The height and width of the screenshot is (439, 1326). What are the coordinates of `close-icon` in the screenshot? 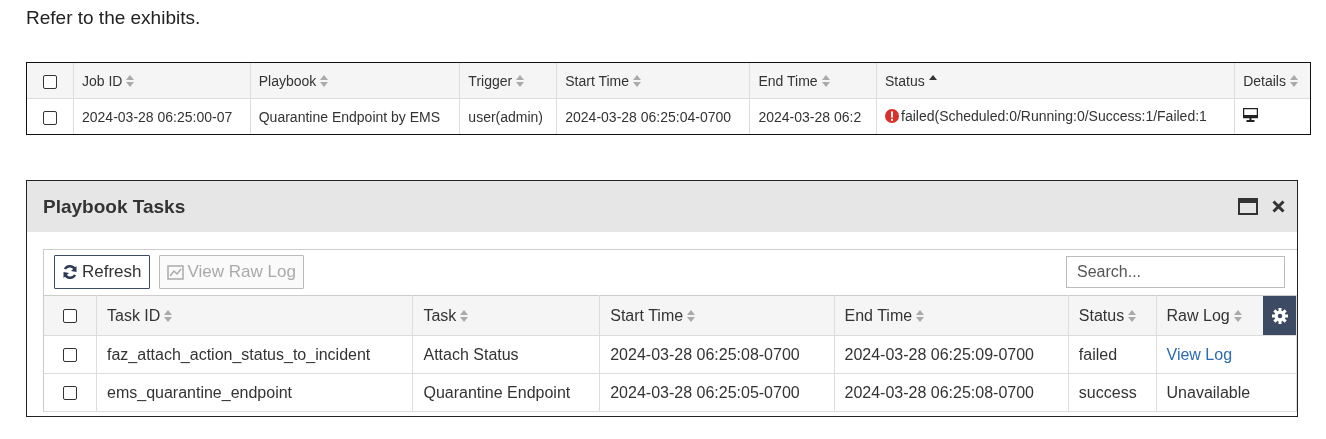 It's located at (1278, 206).